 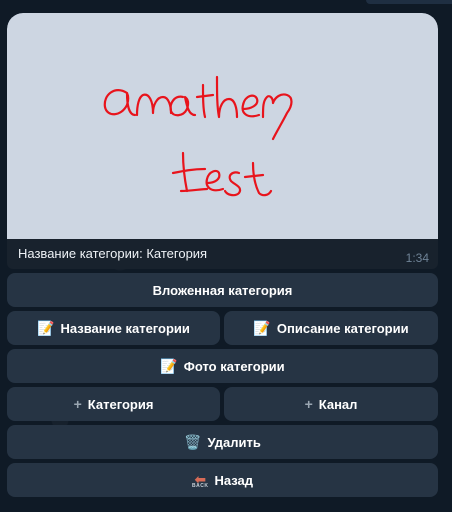 I want to click on back-button: ⬅ BACK Назад, so click(x=222, y=480).